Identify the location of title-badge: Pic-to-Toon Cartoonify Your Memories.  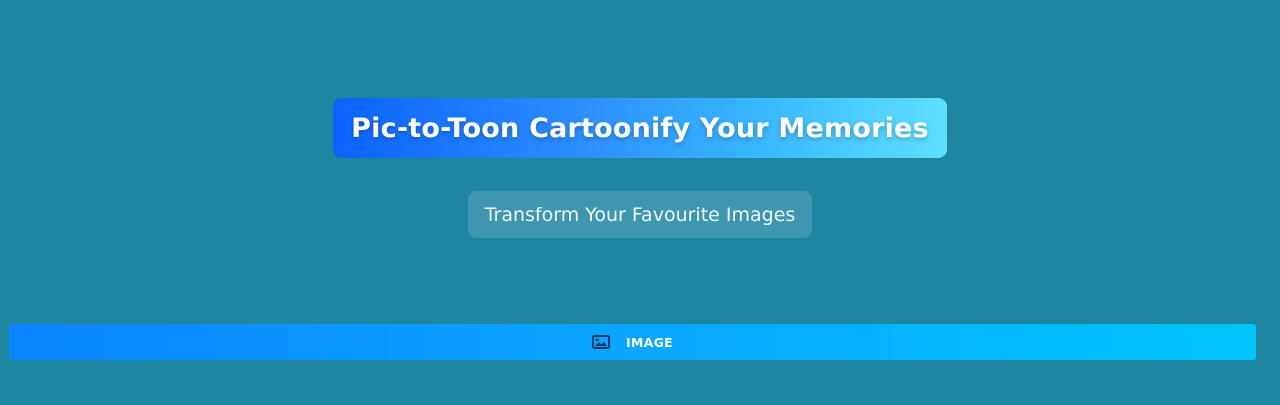
(640, 128).